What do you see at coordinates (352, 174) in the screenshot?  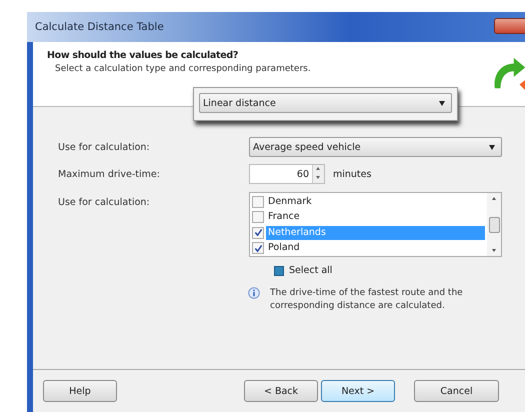 I see `unit-label: minutes` at bounding box center [352, 174].